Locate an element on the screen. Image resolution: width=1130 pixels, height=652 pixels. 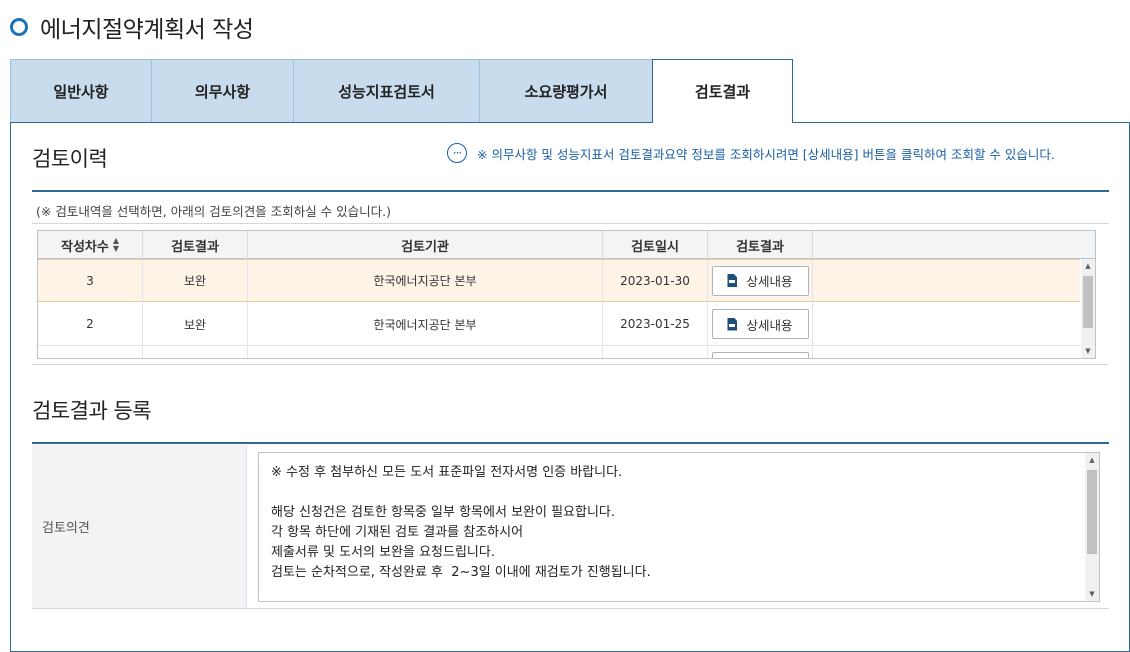
page-header: 에너지절약계획서 작성 is located at coordinates (132, 27).